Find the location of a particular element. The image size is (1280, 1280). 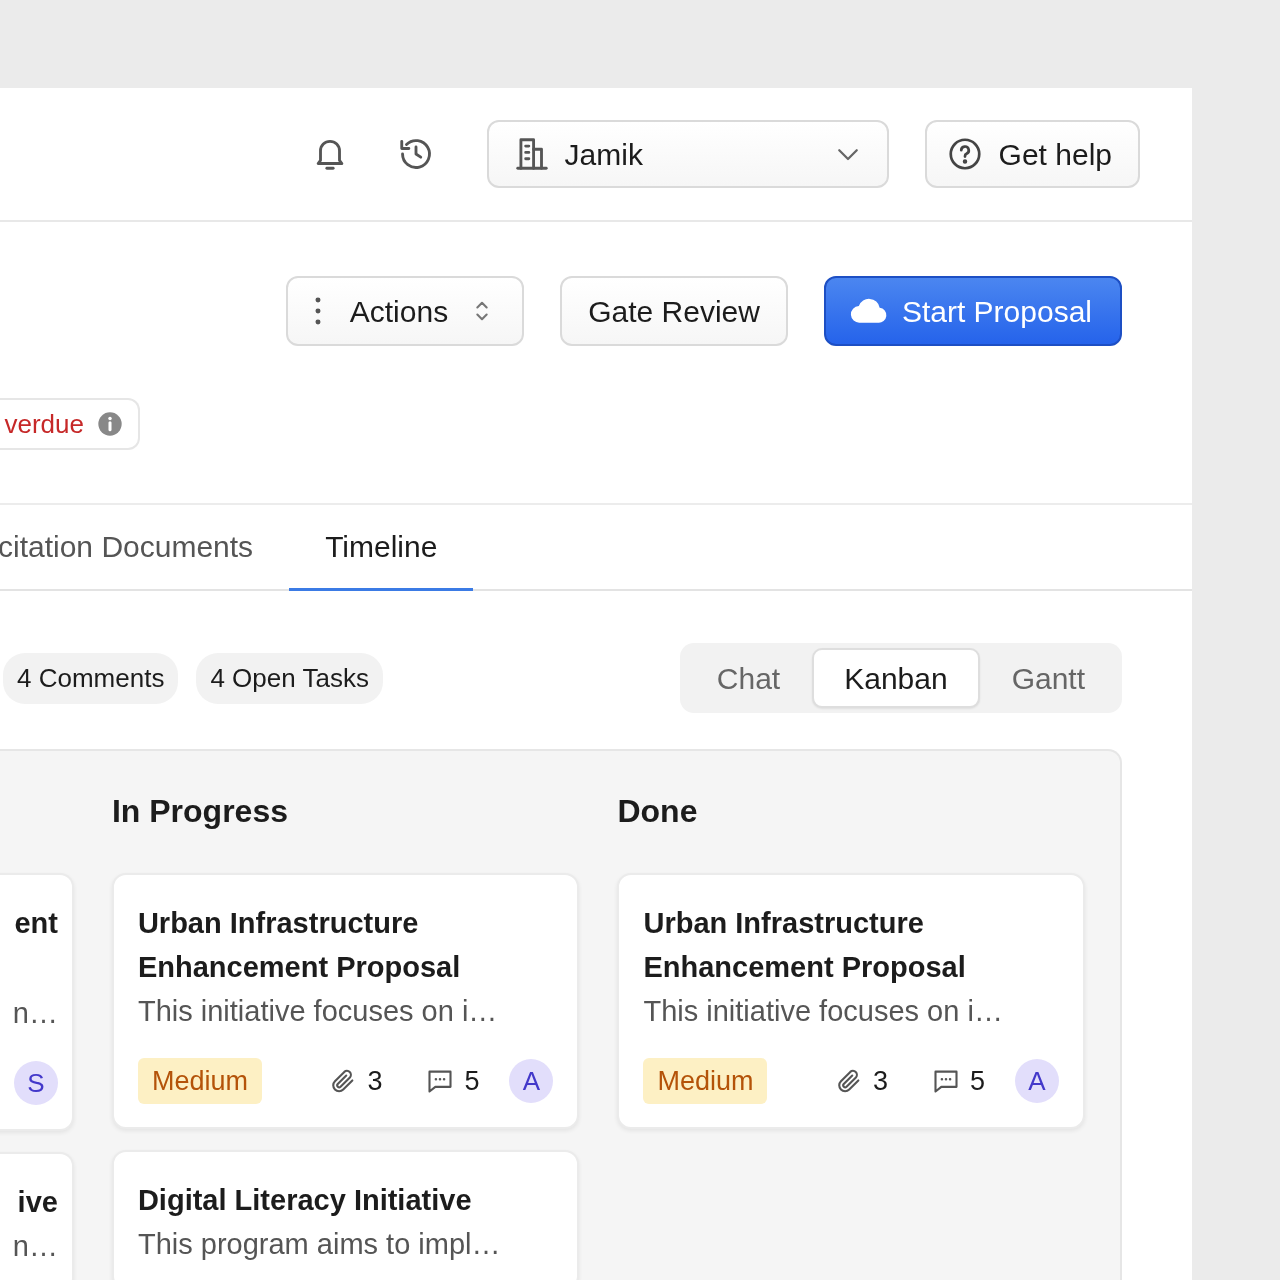

info-icon is located at coordinates (110, 424).